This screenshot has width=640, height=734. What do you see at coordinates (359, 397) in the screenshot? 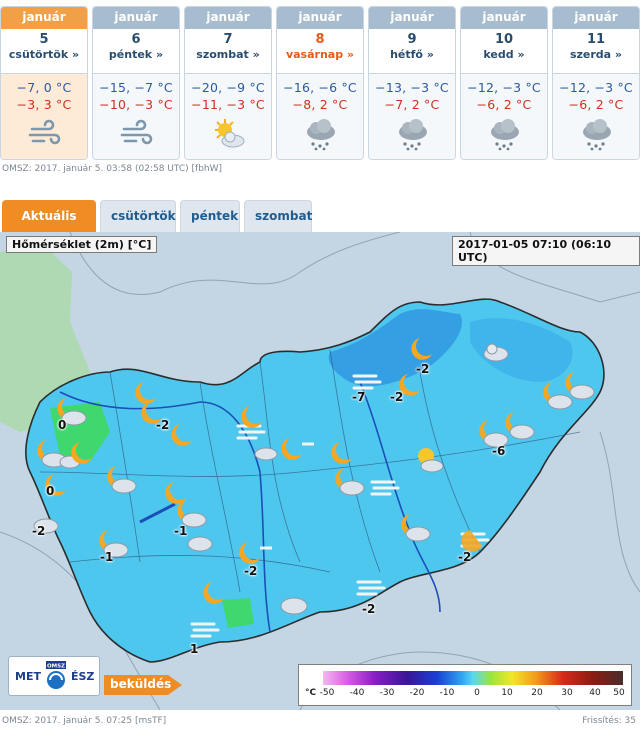
I see `temp-label: -7` at bounding box center [359, 397].